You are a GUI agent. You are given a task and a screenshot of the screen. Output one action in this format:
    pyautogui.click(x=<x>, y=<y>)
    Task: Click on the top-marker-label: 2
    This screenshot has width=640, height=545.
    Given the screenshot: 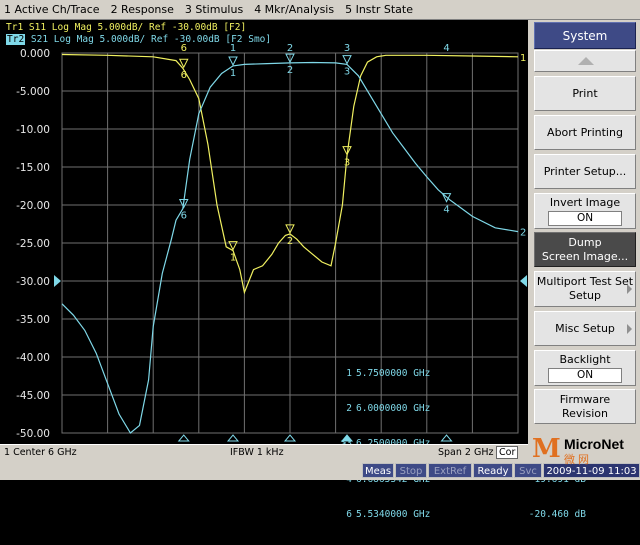 What is the action you would take?
    pyautogui.click(x=290, y=48)
    